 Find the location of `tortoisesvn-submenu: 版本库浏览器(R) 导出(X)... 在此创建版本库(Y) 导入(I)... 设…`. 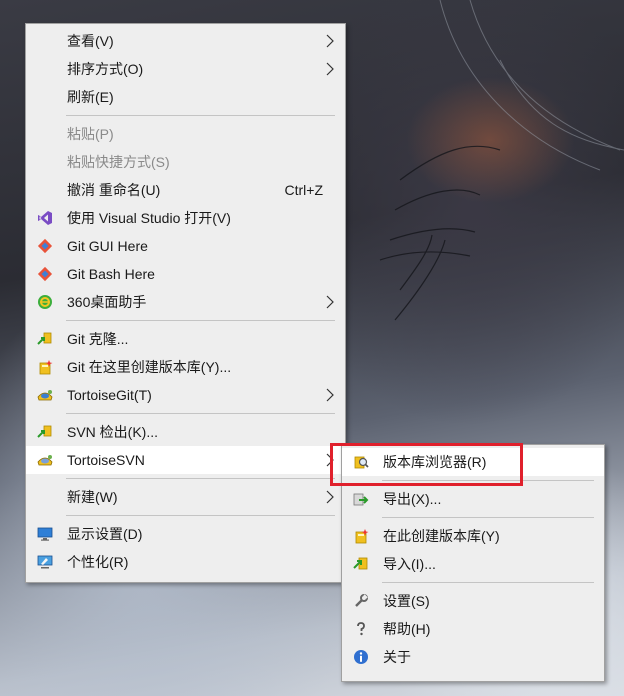

tortoisesvn-submenu: 版本库浏览器(R) 导出(X)... 在此创建版本库(Y) 导入(I)... 设… is located at coordinates (473, 563).